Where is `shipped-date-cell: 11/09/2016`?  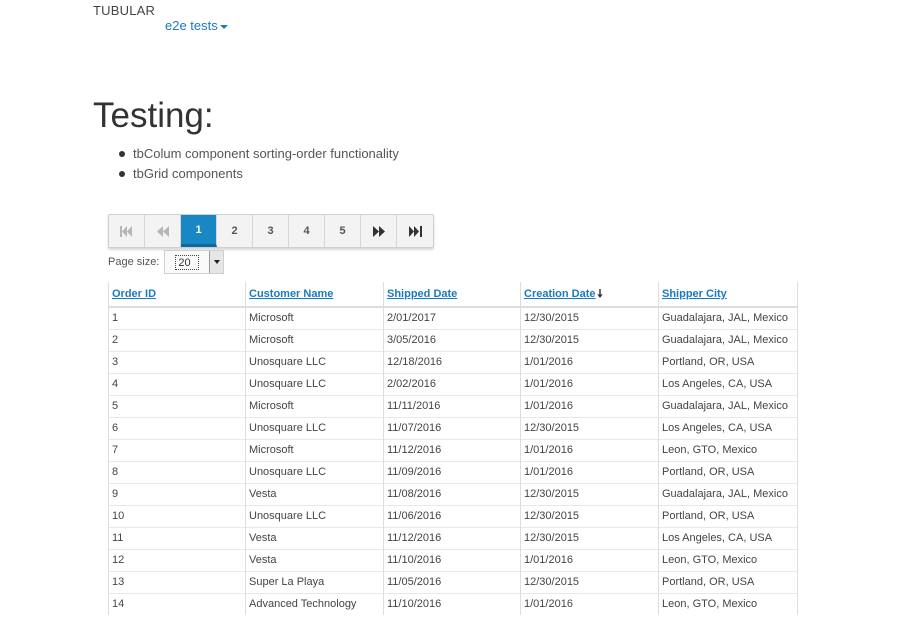 shipped-date-cell: 11/09/2016 is located at coordinates (452, 471).